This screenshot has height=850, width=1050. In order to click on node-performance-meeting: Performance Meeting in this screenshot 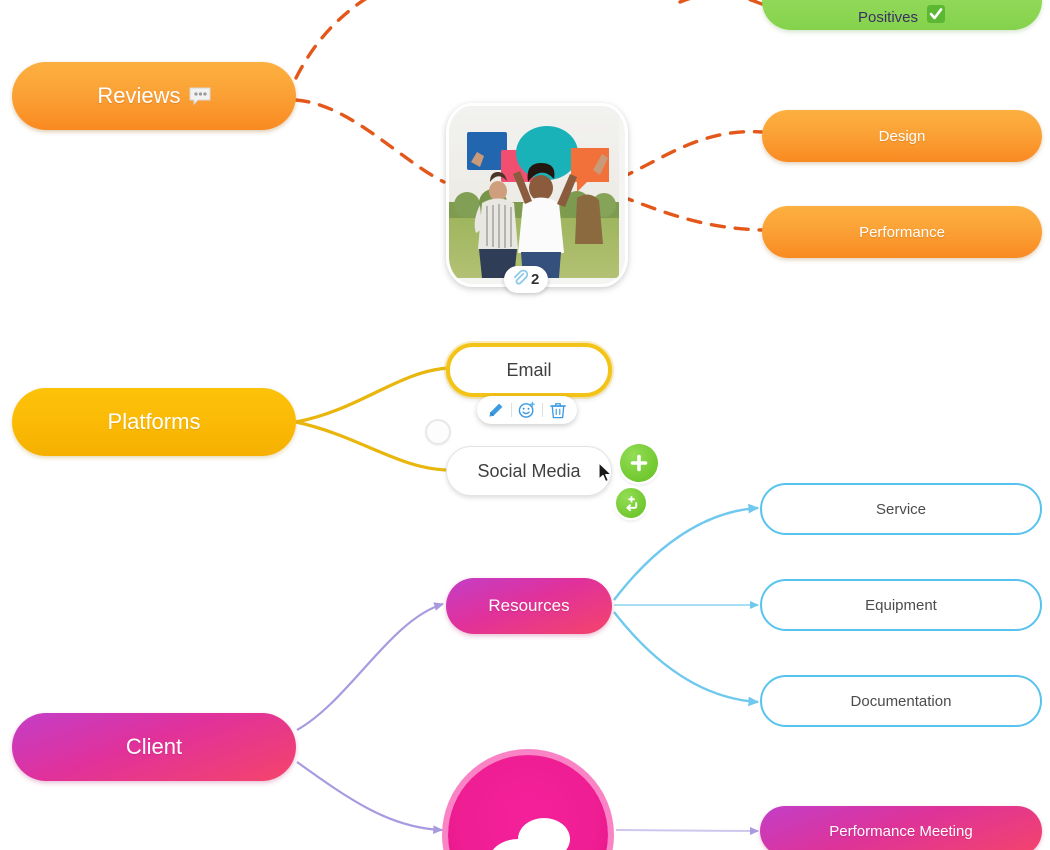, I will do `click(901, 828)`.